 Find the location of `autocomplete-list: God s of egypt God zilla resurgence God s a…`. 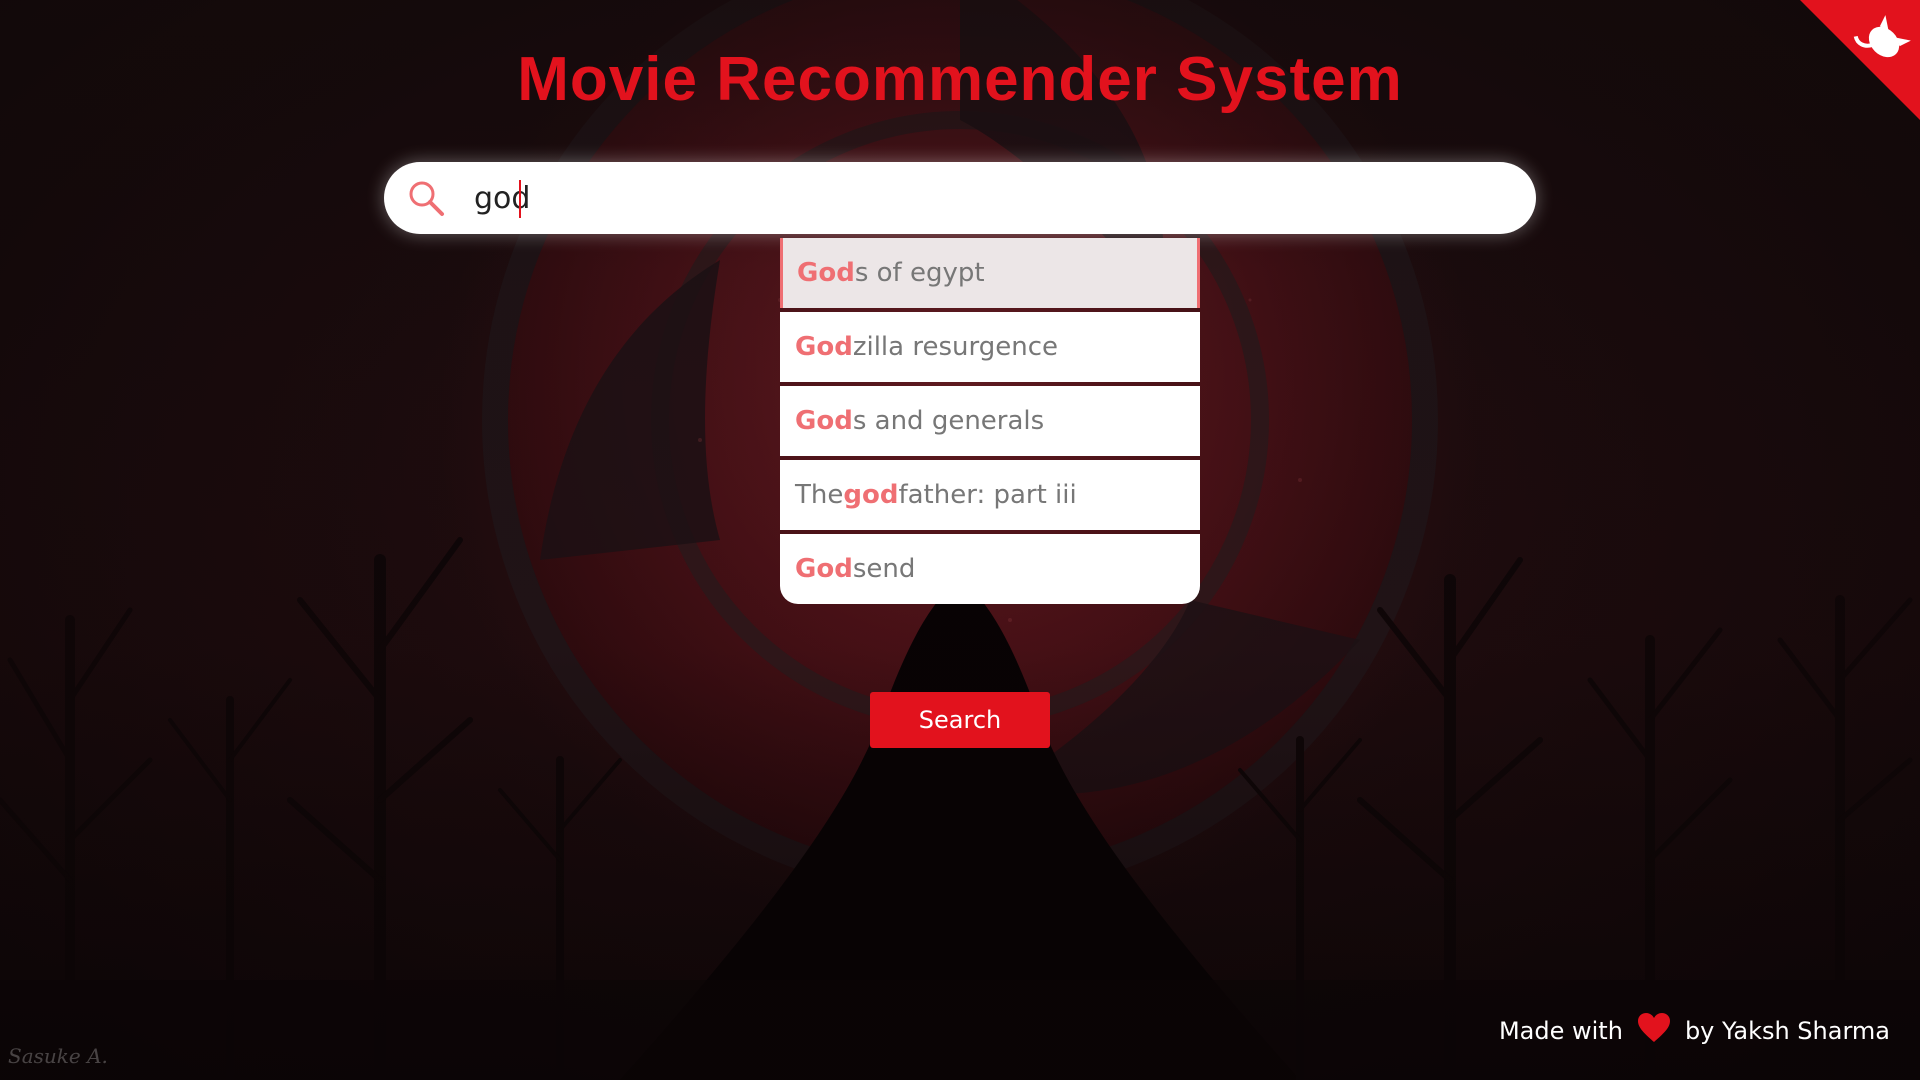

autocomplete-list: God s of egypt God zilla resurgence God s a… is located at coordinates (990, 421).